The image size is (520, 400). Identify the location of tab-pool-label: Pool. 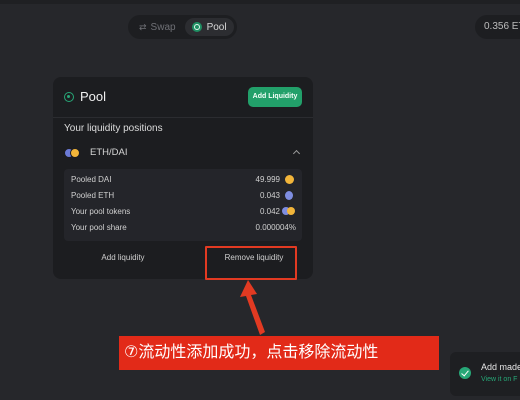
(216, 27).